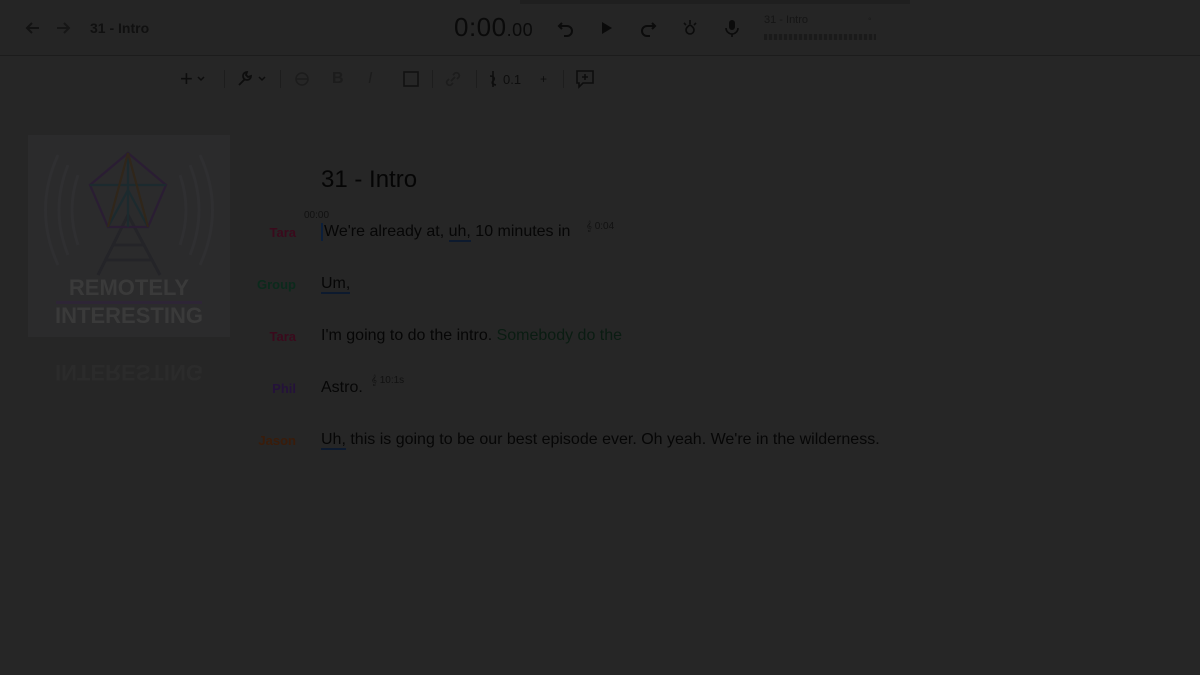  I want to click on sparkle-icon, so click(690, 27).